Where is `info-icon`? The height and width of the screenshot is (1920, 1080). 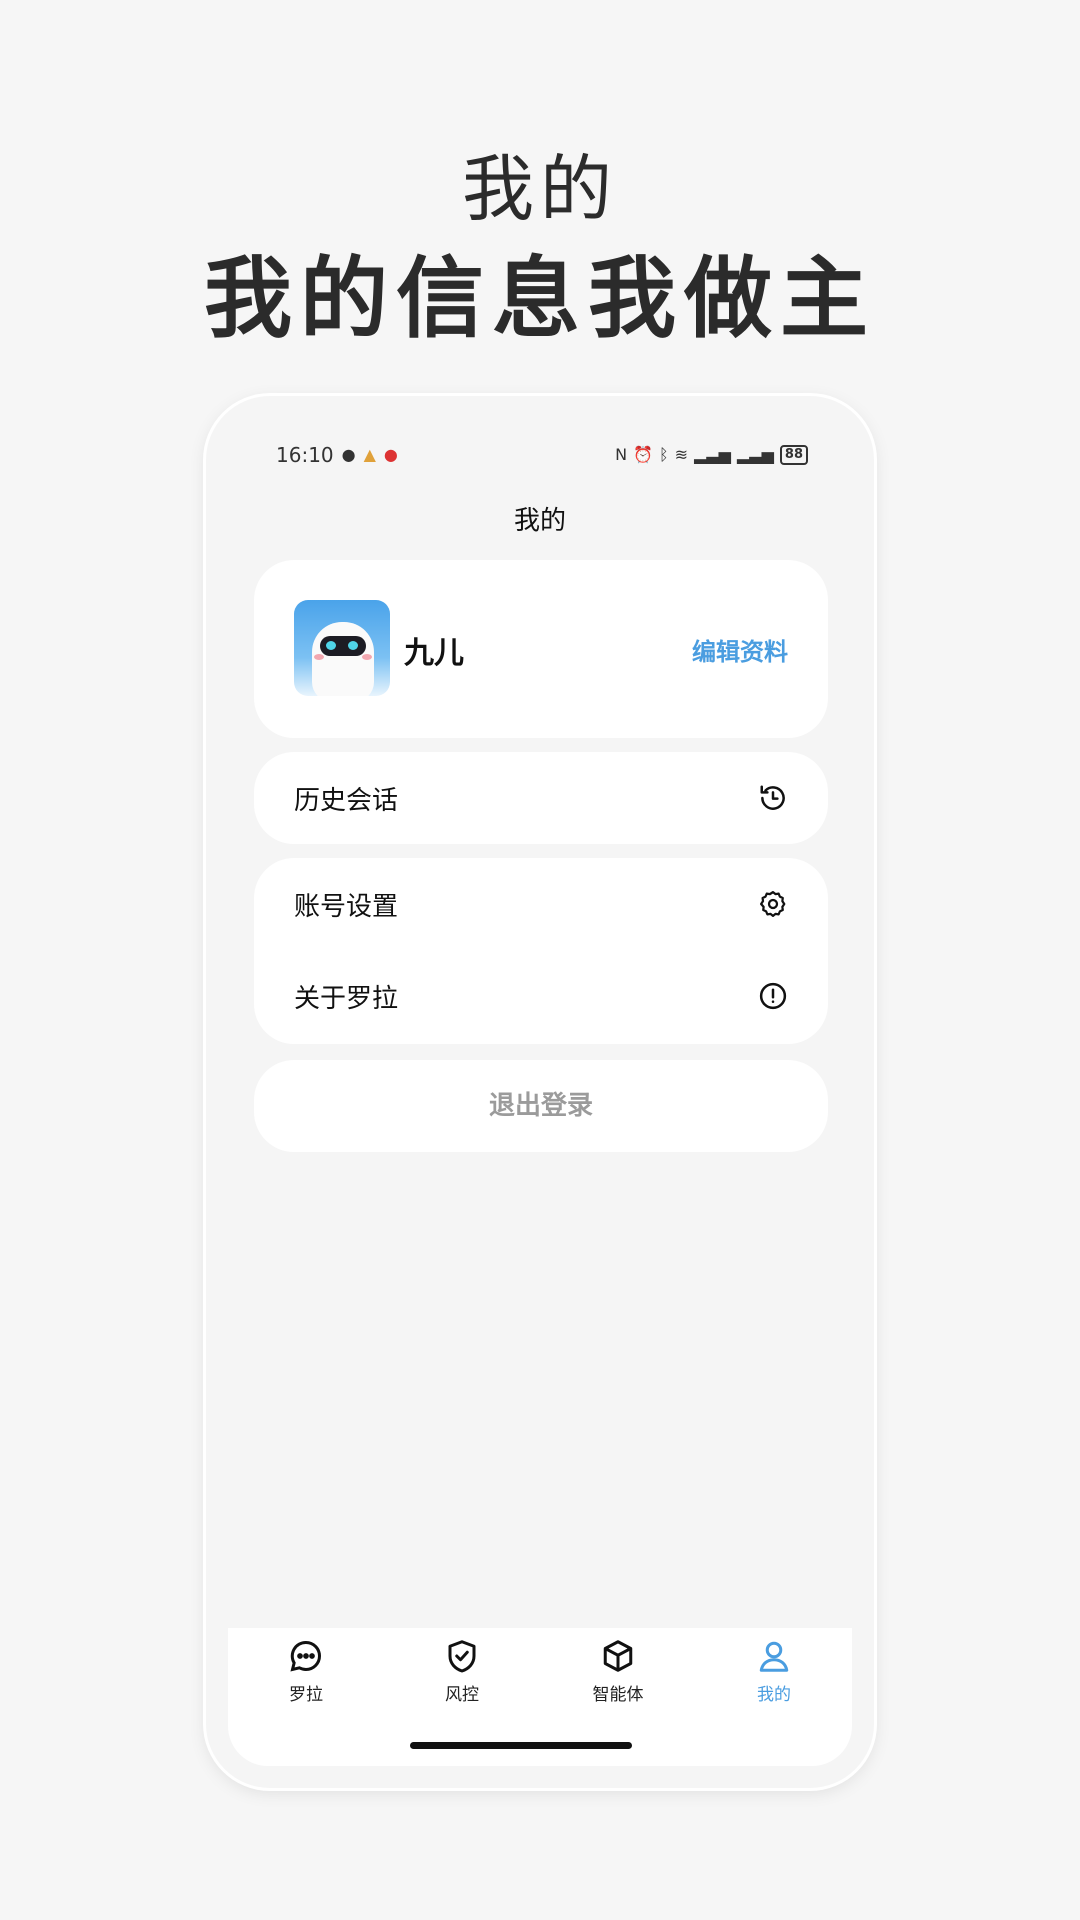 info-icon is located at coordinates (773, 996).